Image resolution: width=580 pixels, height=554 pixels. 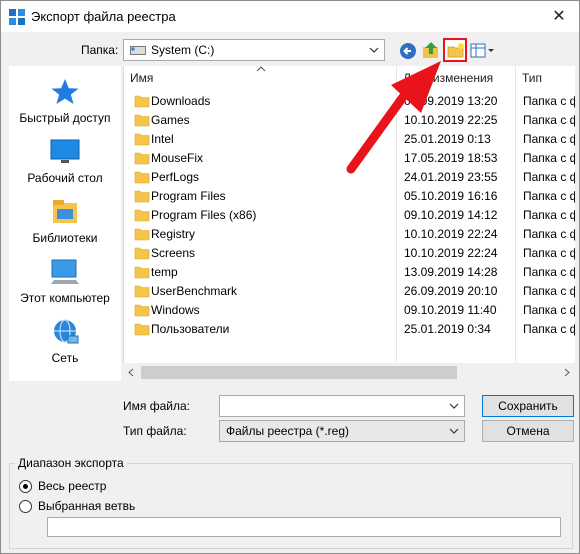 What do you see at coordinates (204, 215) in the screenshot?
I see `file-name: Program Files (x86)` at bounding box center [204, 215].